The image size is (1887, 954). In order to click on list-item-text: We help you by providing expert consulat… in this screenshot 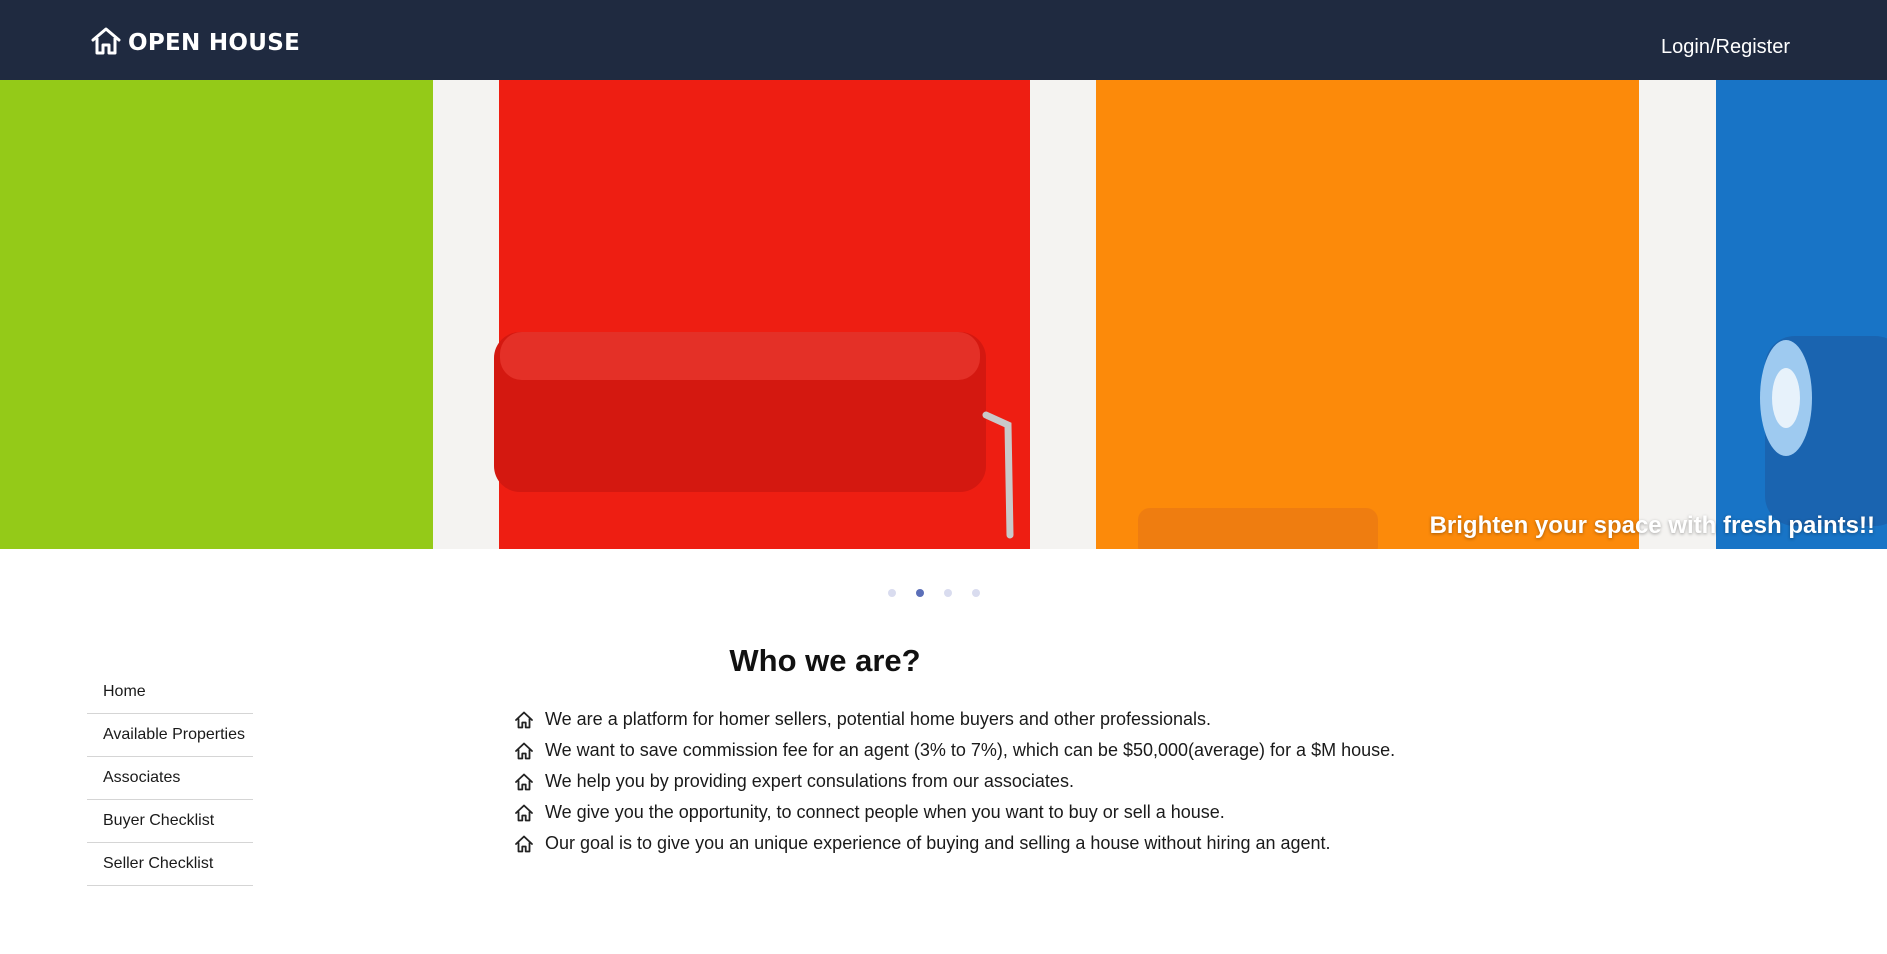, I will do `click(809, 781)`.